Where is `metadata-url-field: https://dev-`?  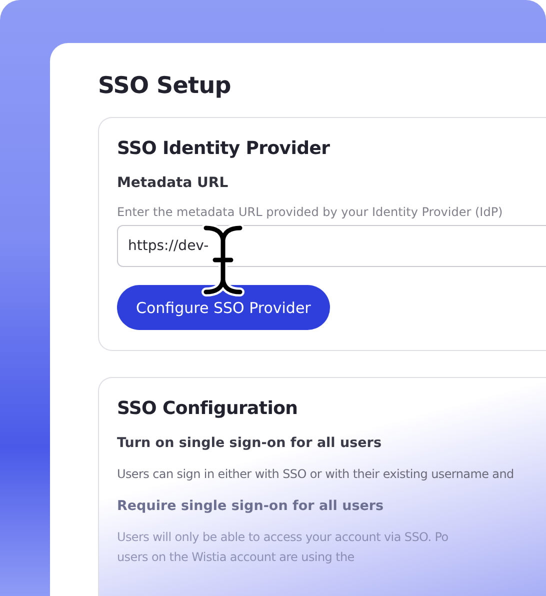
metadata-url-field: https://dev- is located at coordinates (331, 246).